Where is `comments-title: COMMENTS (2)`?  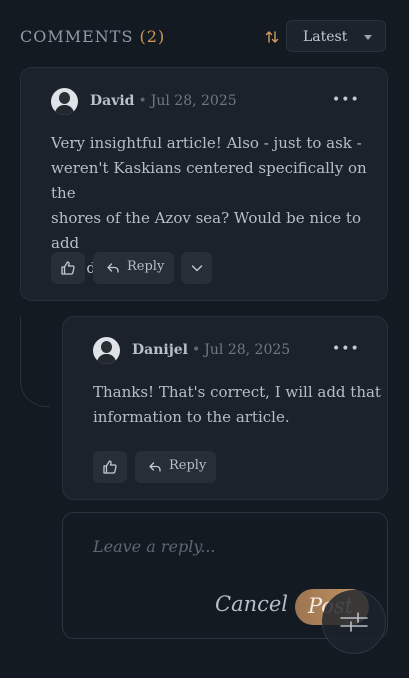
comments-title: COMMENTS (2) is located at coordinates (92, 36).